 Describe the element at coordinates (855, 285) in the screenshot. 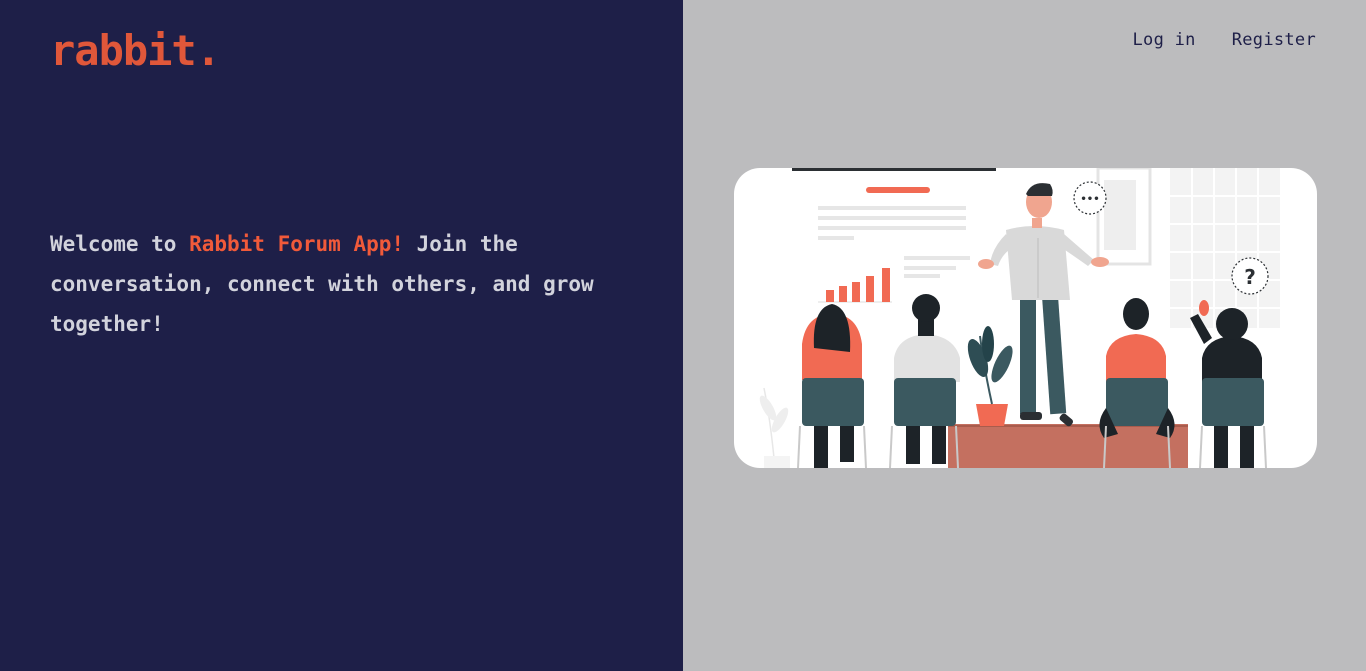

I see `slide-bar-chart` at that location.